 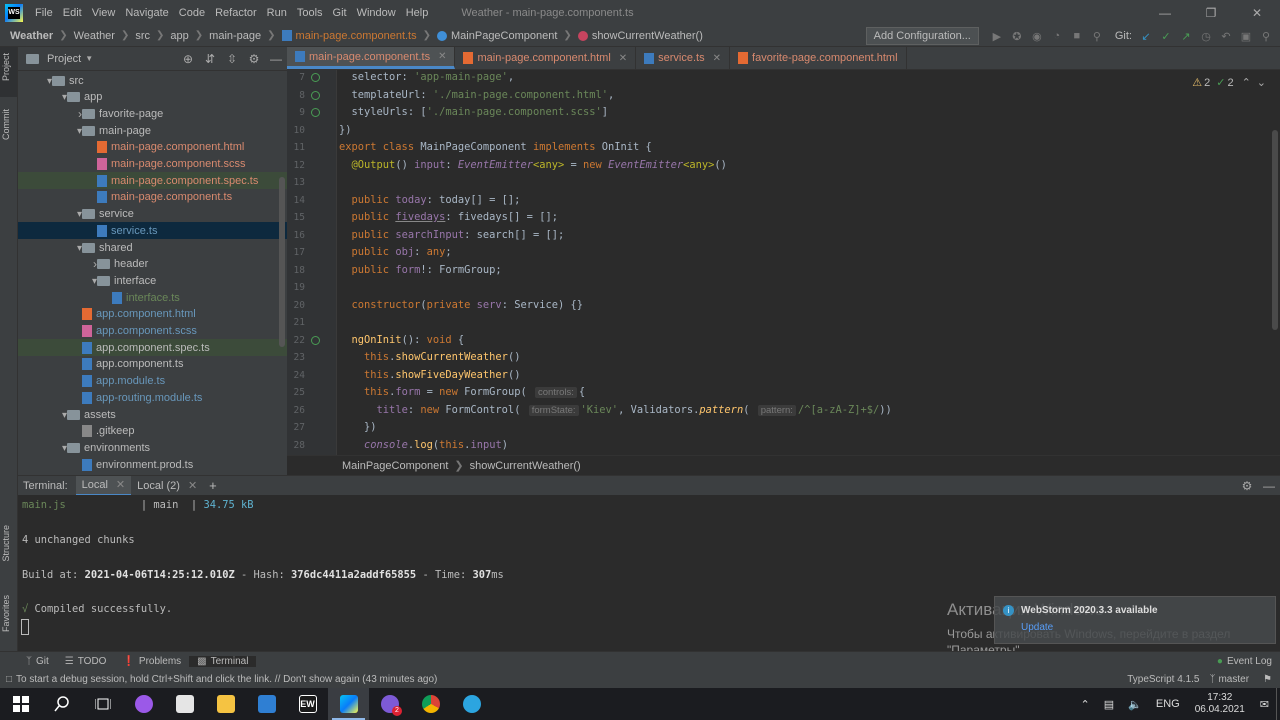 I want to click on tree-file: app.component.scss, so click(x=152, y=331).